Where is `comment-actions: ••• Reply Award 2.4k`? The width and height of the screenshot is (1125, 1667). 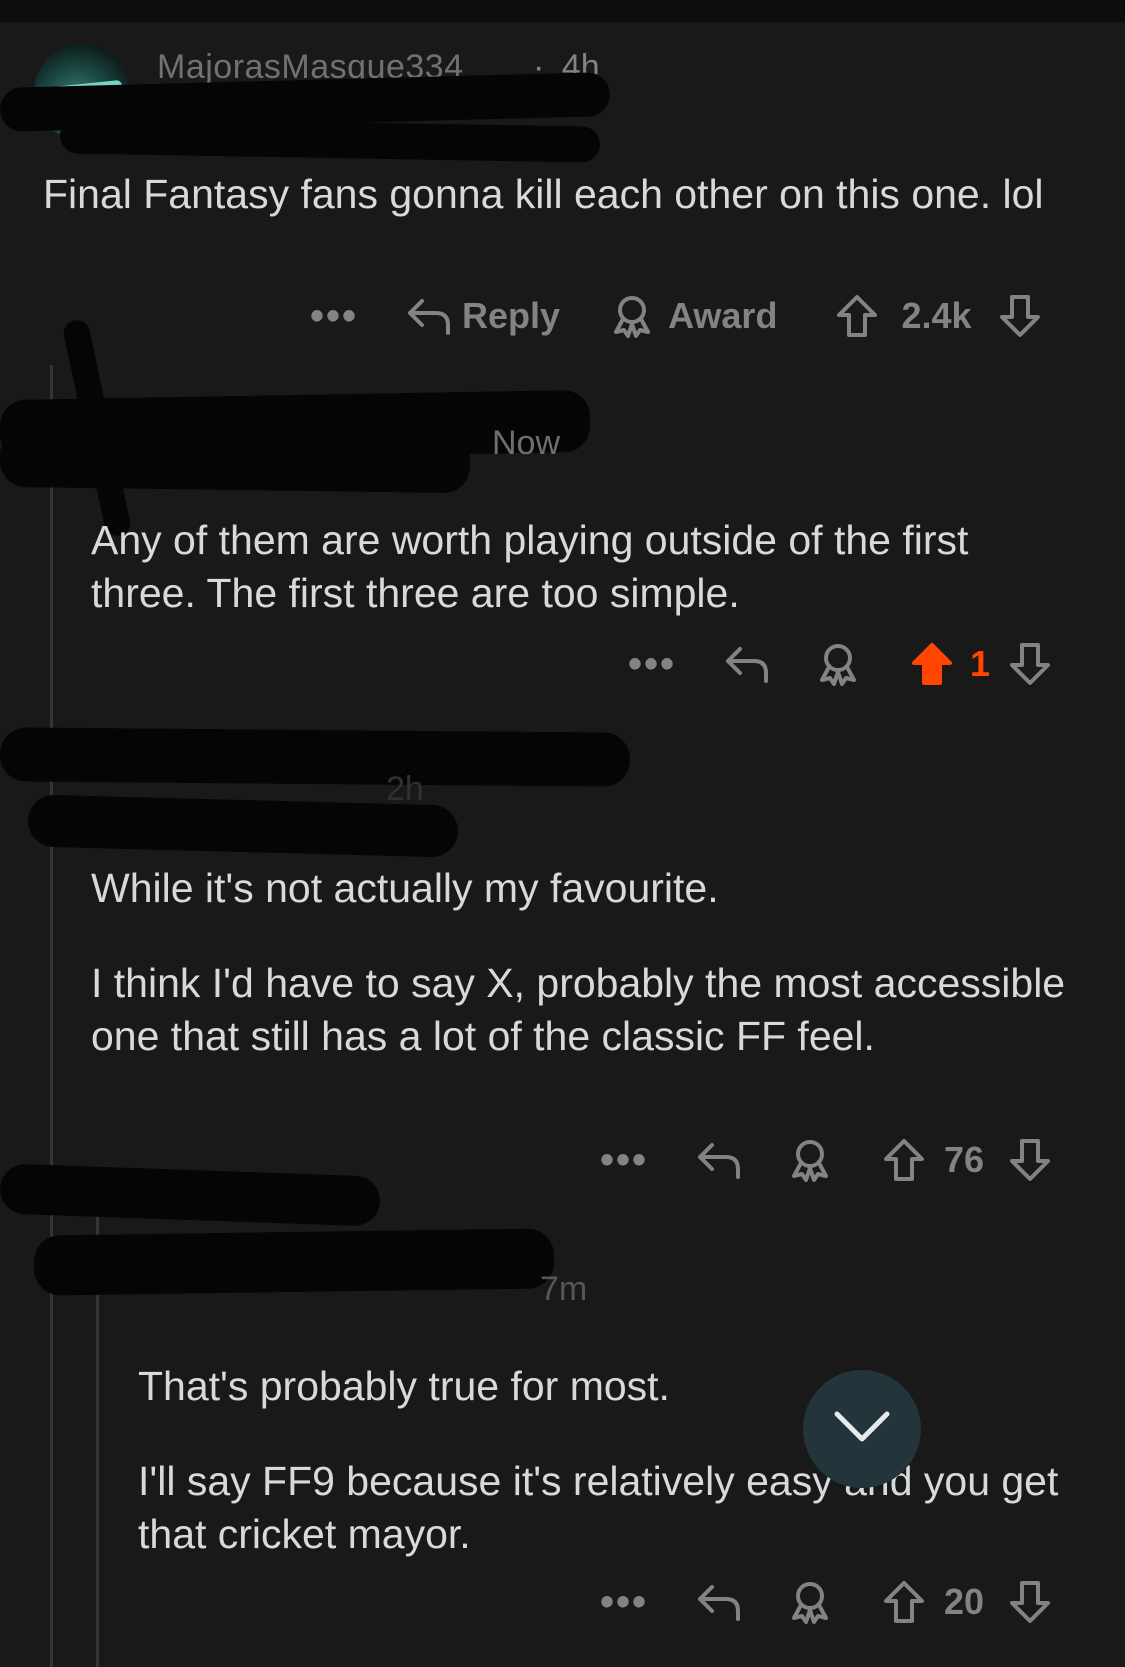
comment-actions: ••• Reply Award 2.4k is located at coordinates (676, 316).